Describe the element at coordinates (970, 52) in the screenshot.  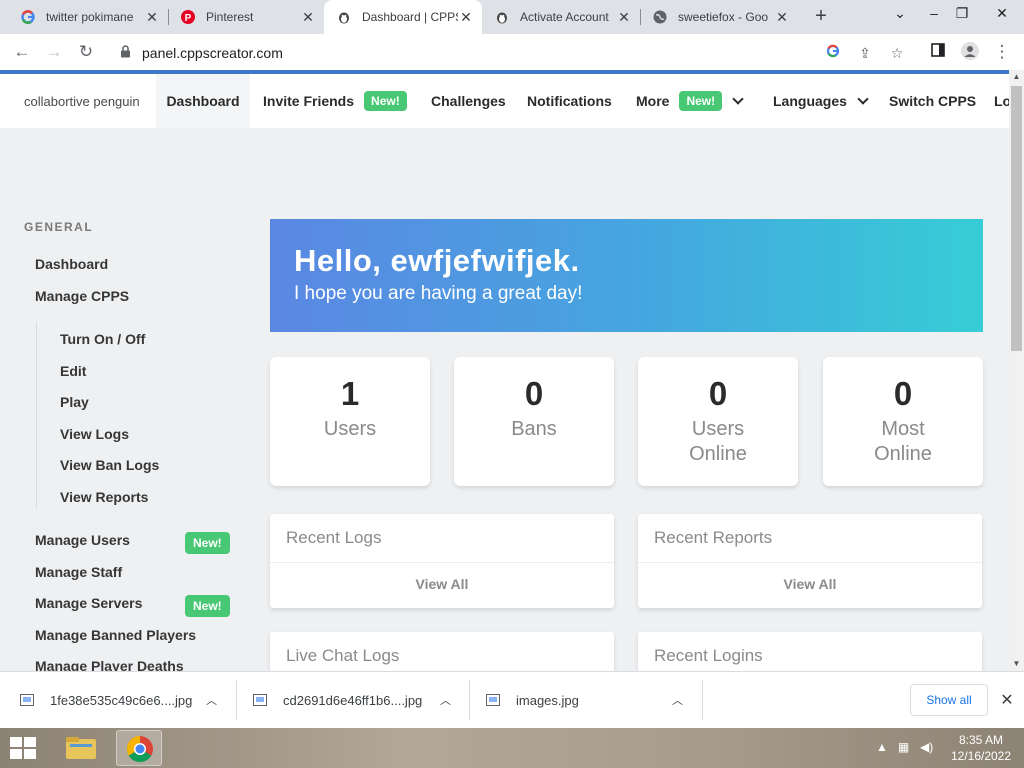
I see `profile-avatar-icon` at that location.